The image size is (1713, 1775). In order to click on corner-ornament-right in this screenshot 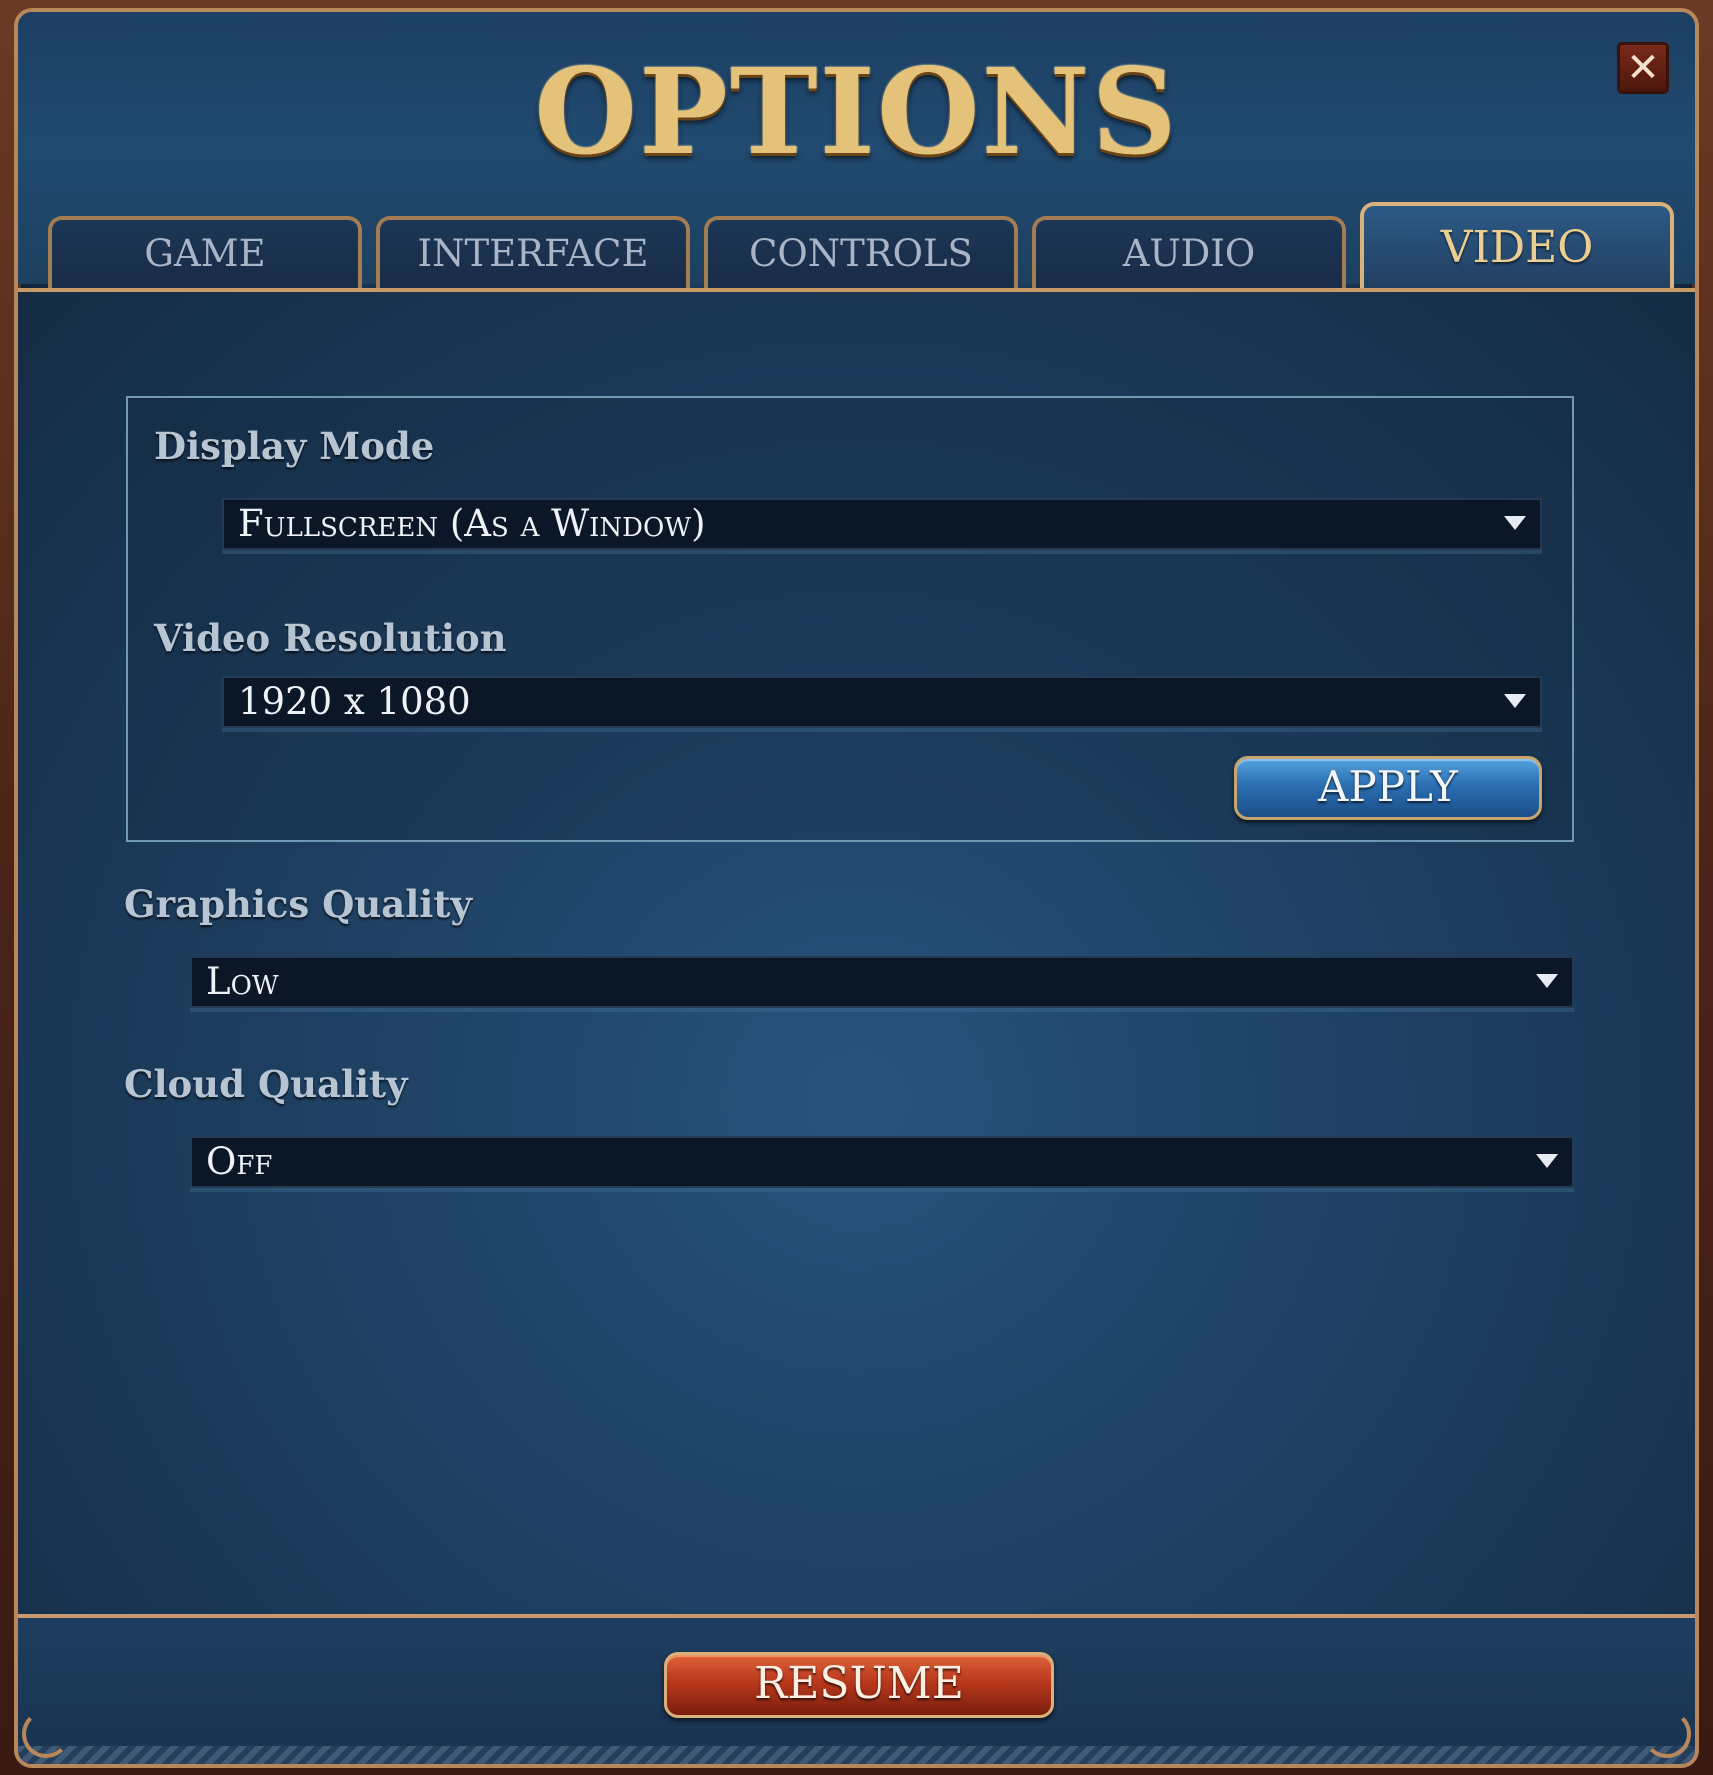, I will do `click(1667, 1734)`.